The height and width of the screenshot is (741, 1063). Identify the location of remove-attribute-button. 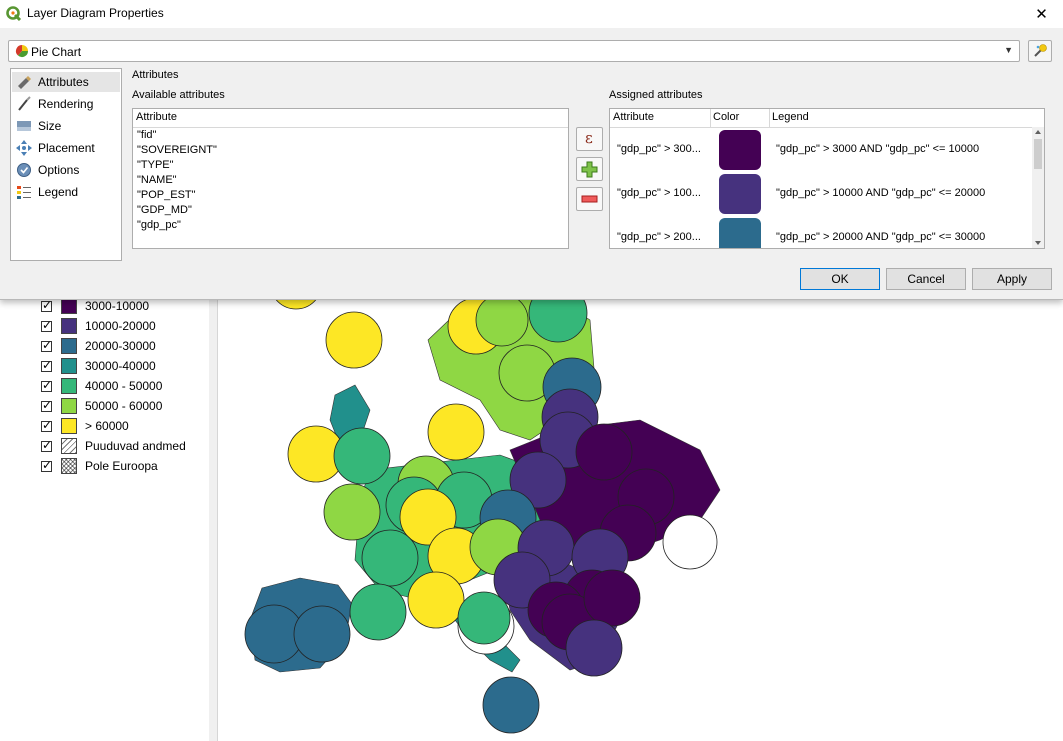
(589, 199).